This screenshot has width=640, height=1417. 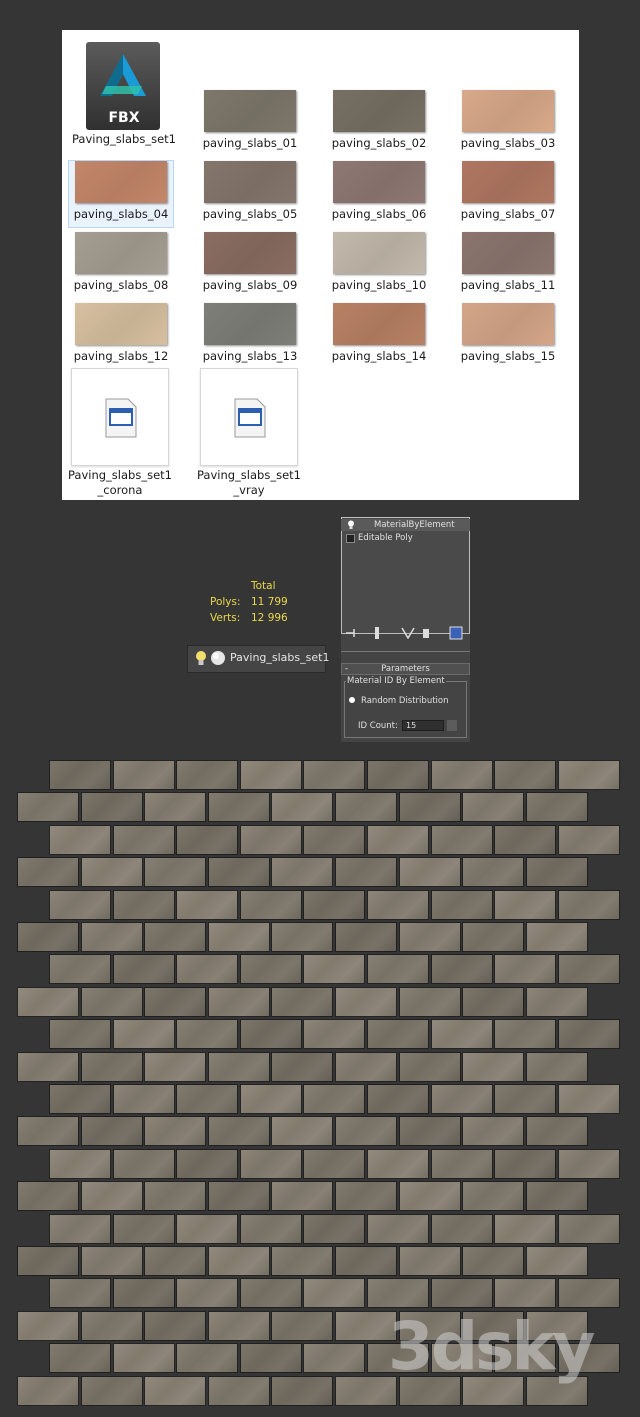 I want to click on id-count-input: 15, so click(x=423, y=725).